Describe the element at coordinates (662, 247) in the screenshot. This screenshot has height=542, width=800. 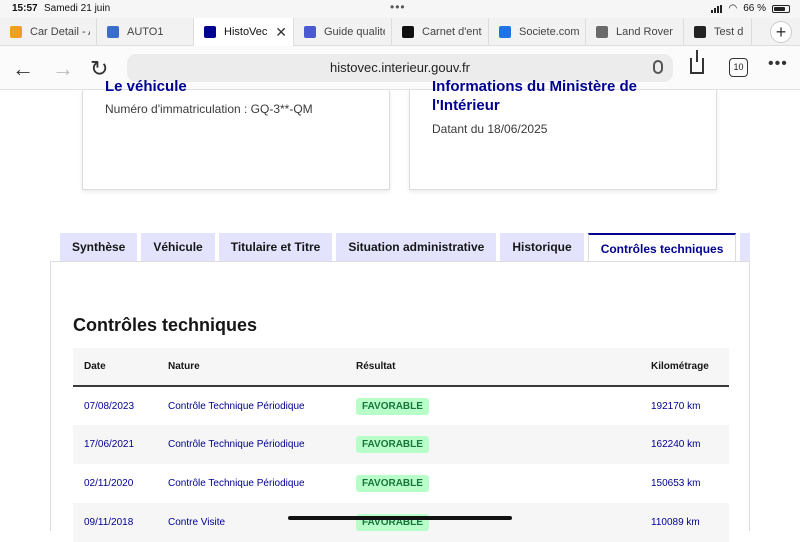
I see `report-tab: Contrôles techniques` at that location.